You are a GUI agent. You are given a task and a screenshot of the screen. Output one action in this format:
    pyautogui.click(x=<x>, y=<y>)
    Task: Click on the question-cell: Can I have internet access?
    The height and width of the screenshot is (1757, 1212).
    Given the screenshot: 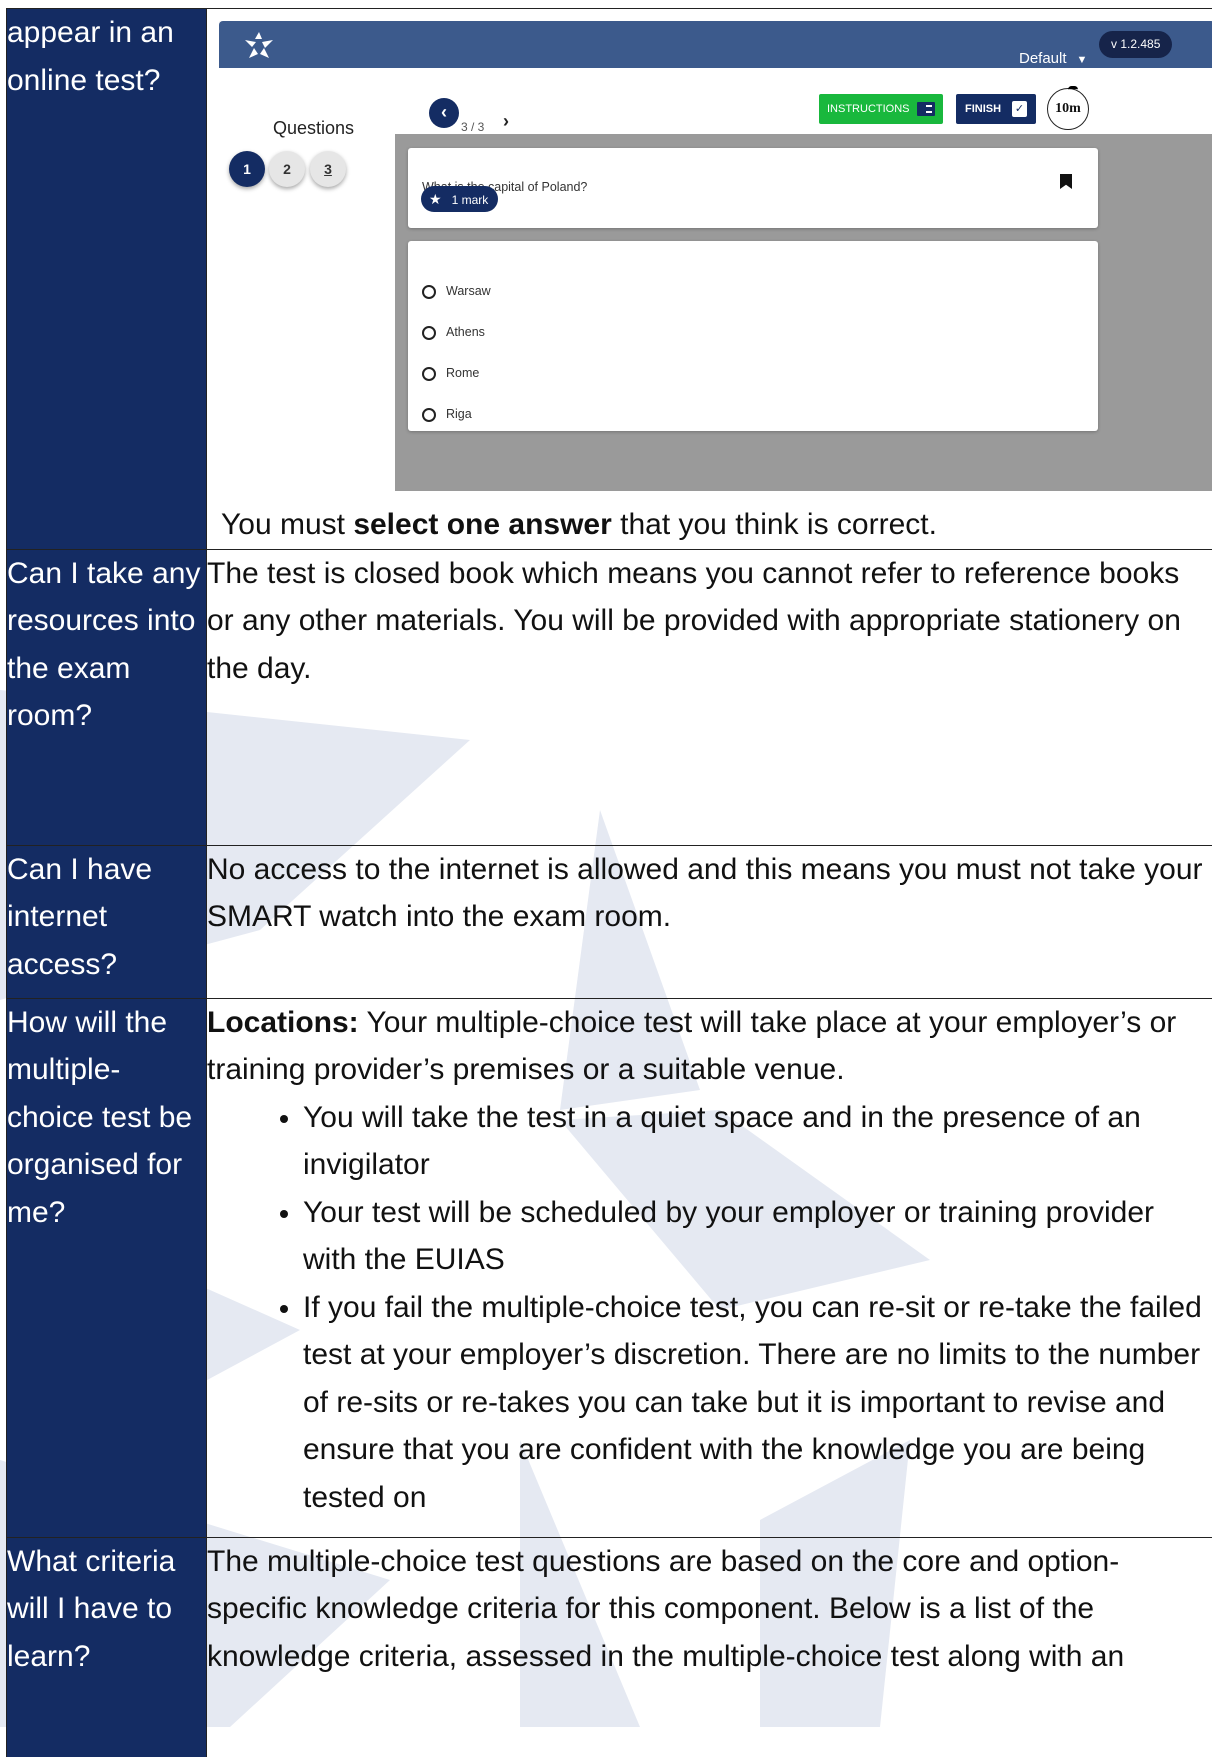 What is the action you would take?
    pyautogui.click(x=107, y=921)
    